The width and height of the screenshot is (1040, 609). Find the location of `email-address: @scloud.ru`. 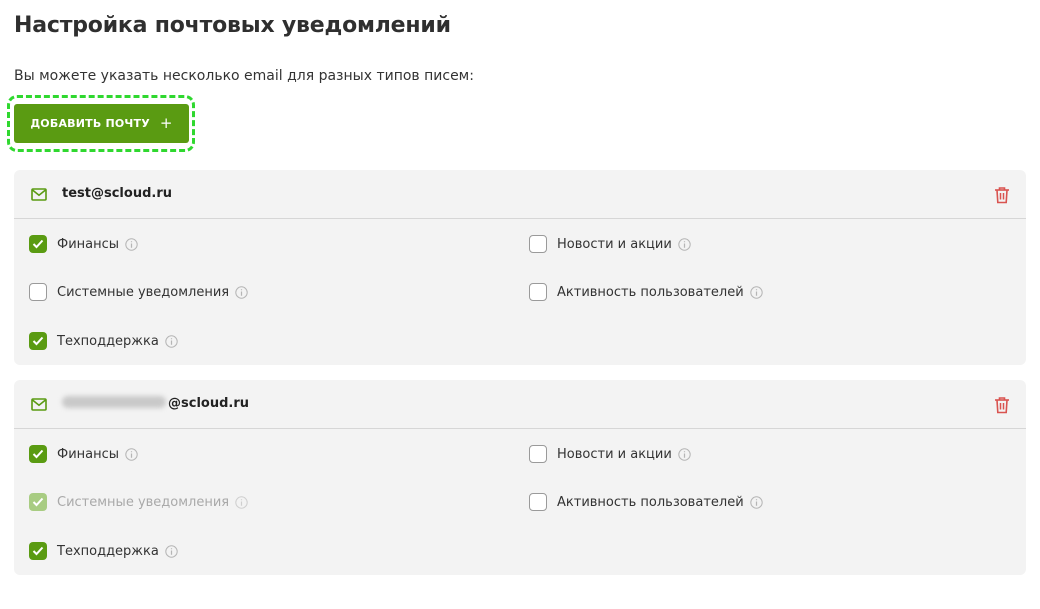

email-address: @scloud.ru is located at coordinates (155, 403).